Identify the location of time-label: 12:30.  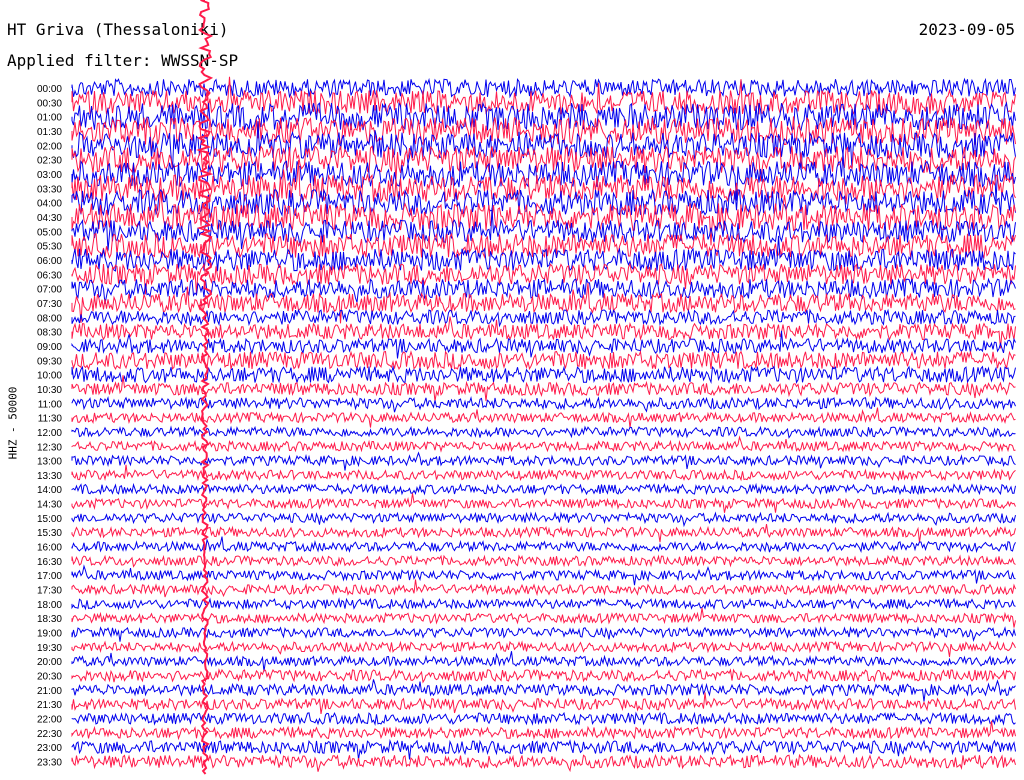
(49, 447).